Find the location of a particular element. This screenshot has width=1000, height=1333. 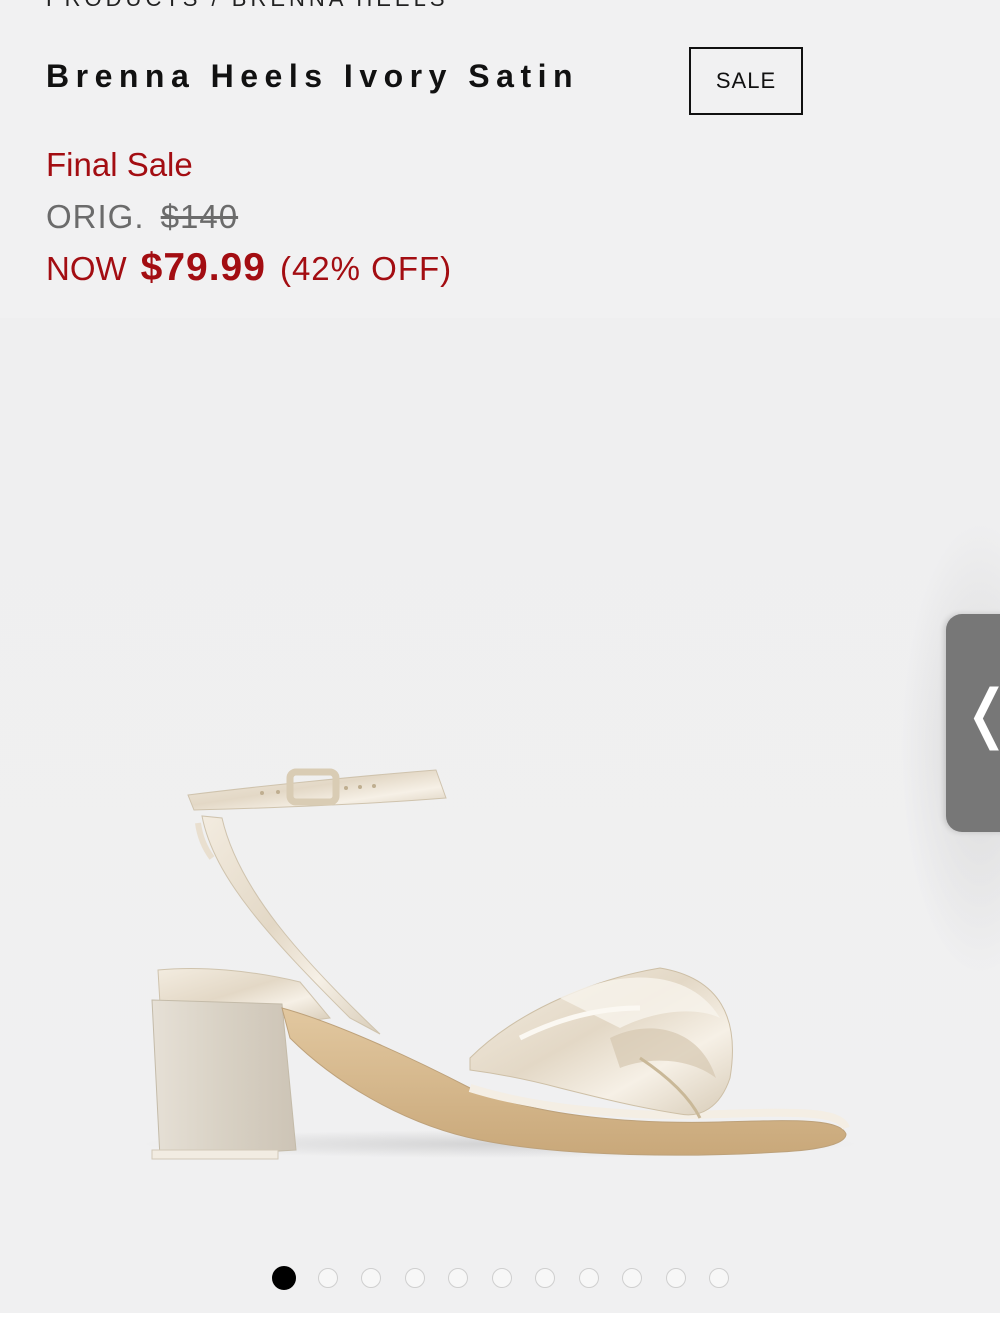

discount-percent: (42% OFF) is located at coordinates (366, 268).